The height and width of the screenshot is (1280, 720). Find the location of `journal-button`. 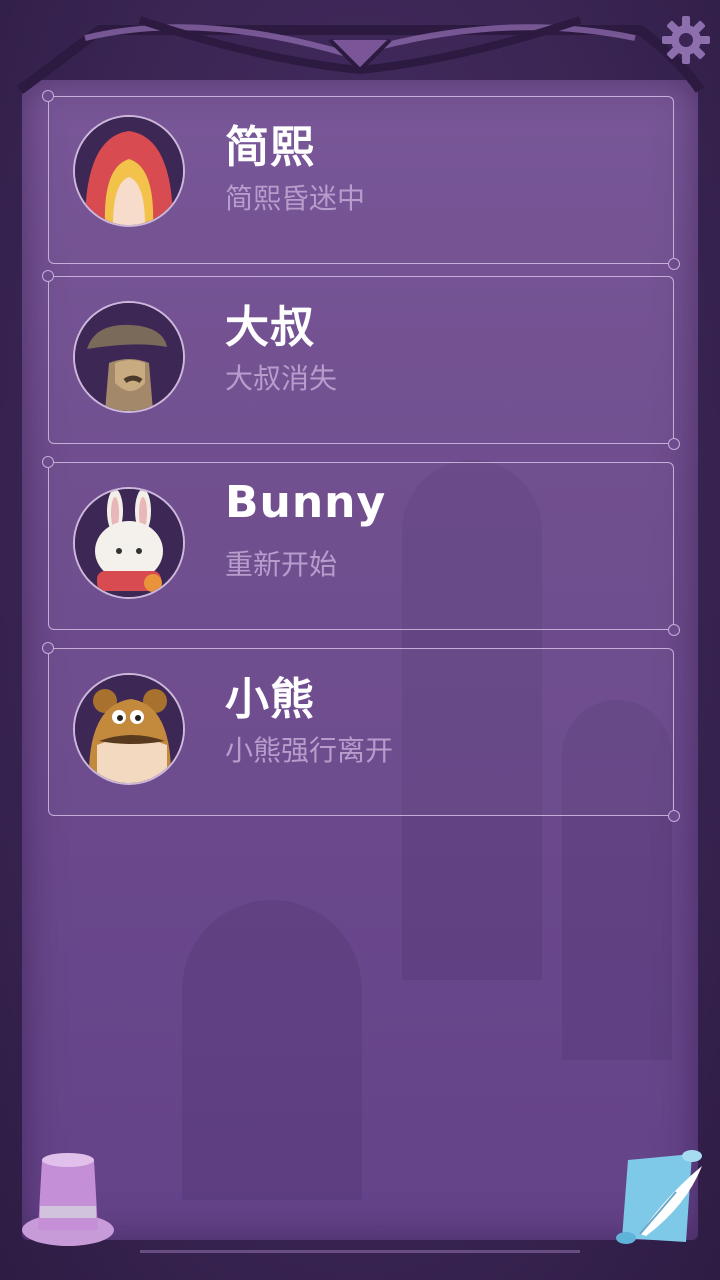

journal-button is located at coordinates (658, 1198).